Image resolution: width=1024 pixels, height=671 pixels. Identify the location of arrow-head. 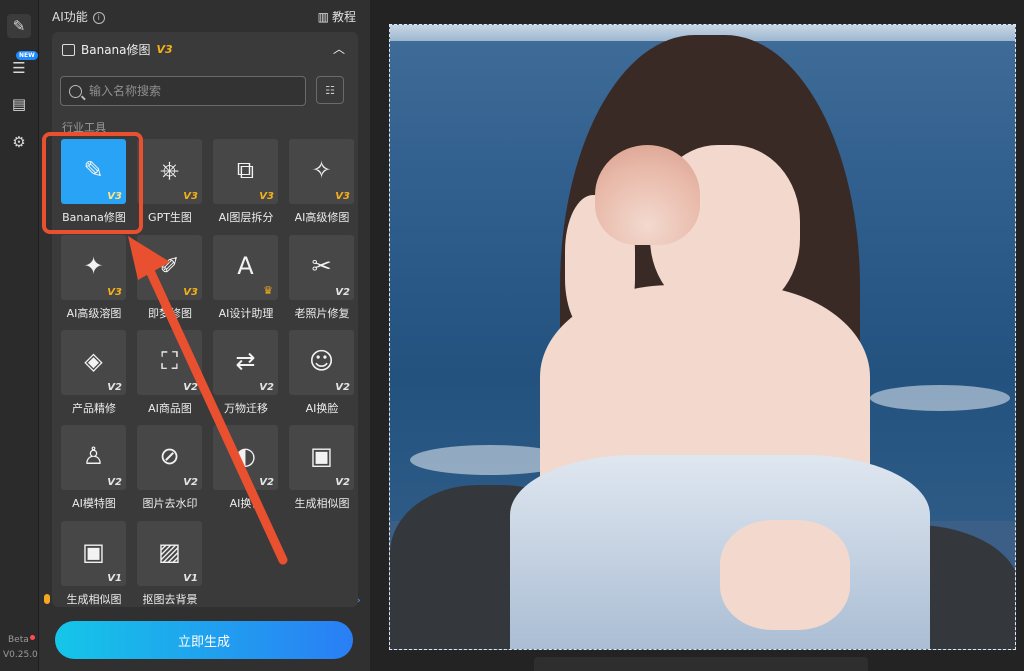
(149, 258).